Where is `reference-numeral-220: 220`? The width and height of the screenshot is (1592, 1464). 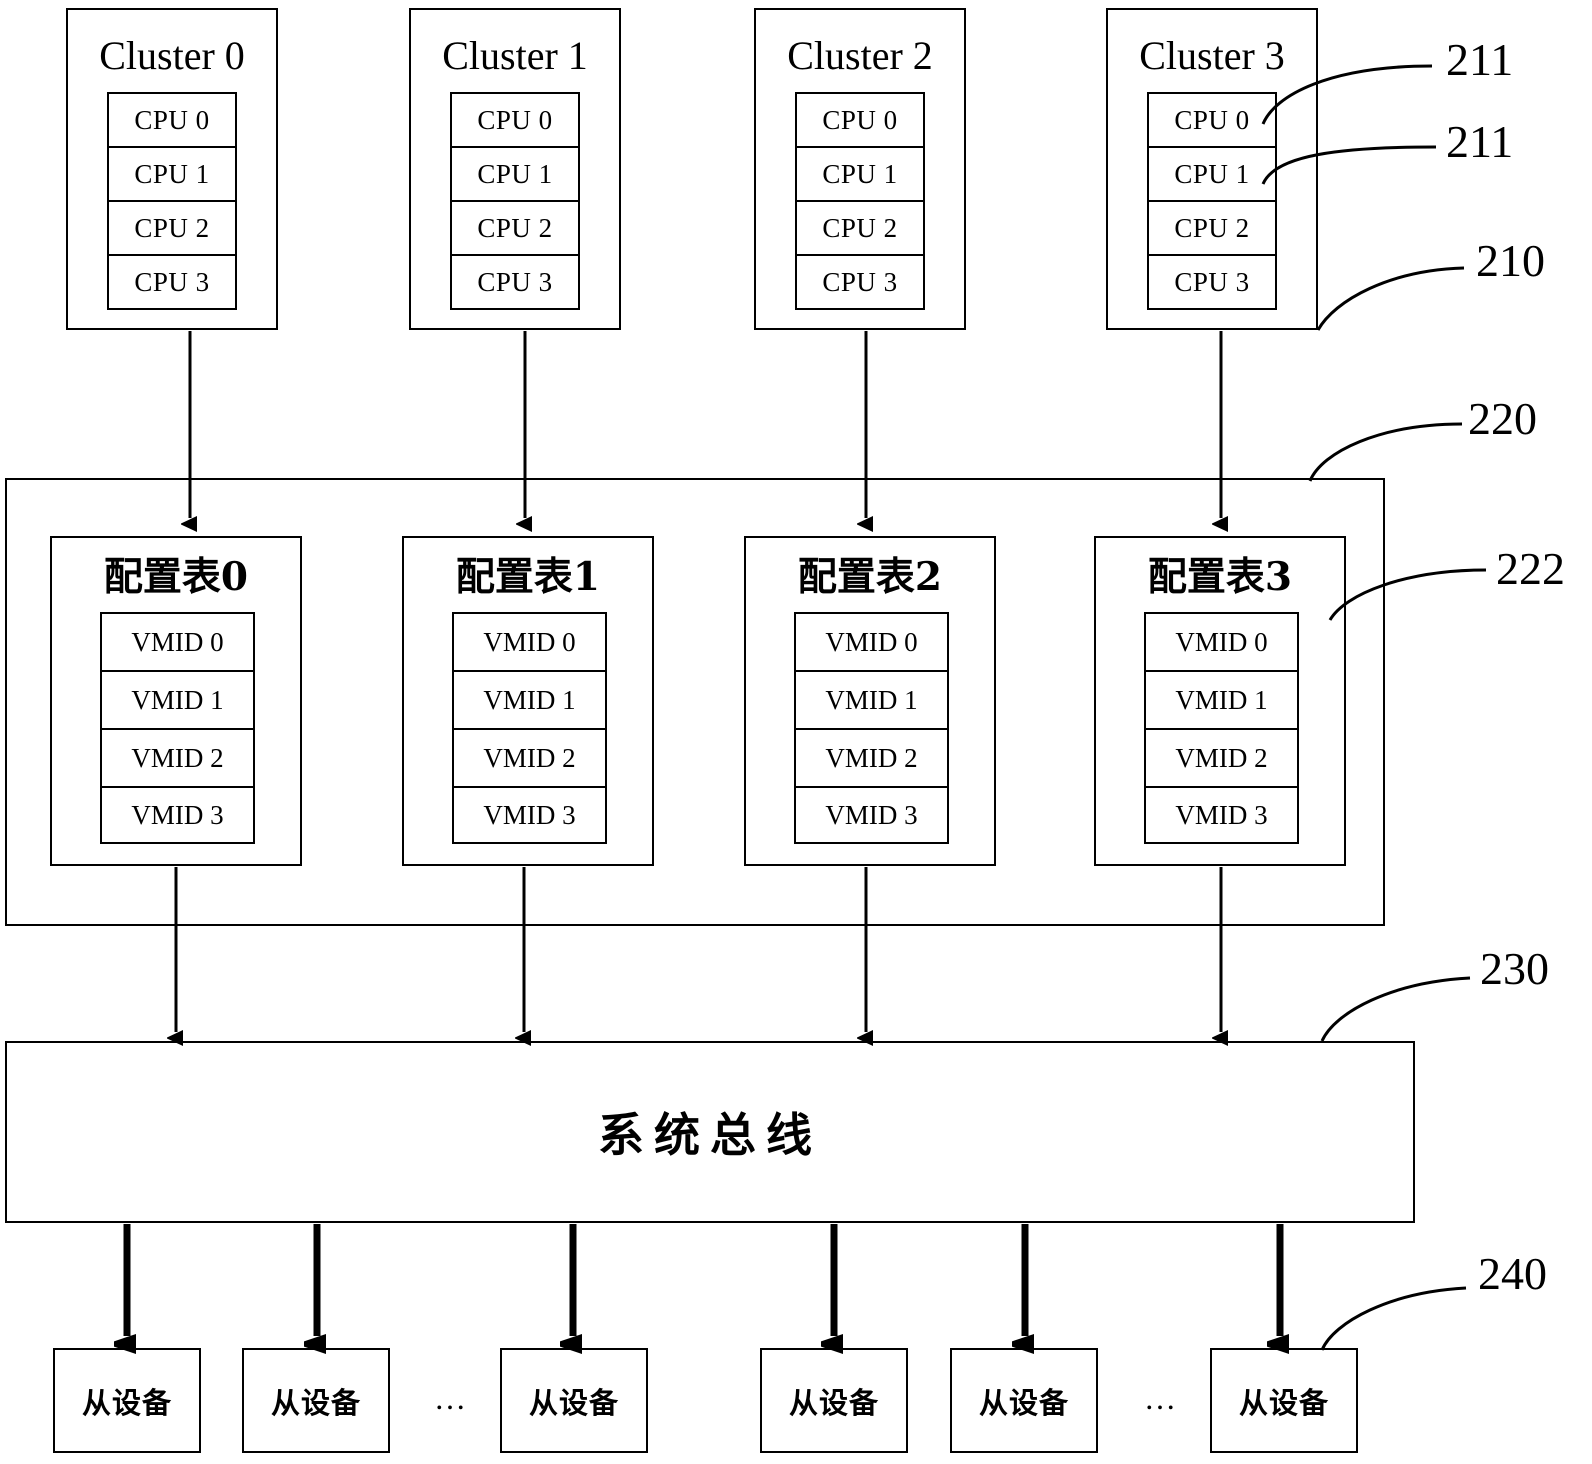
reference-numeral-220: 220 is located at coordinates (1502, 418).